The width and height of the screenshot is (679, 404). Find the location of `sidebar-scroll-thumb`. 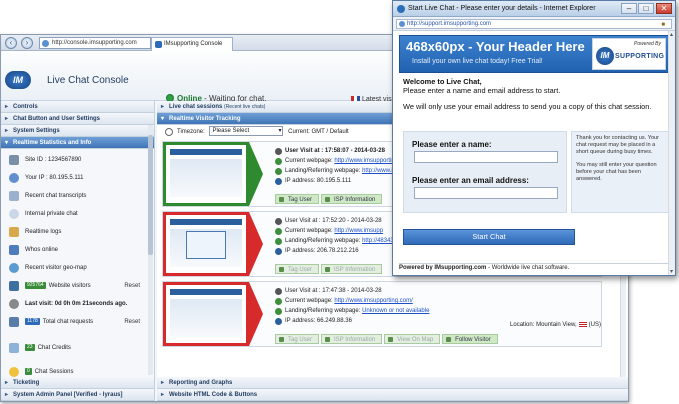

sidebar-scroll-thumb is located at coordinates (150, 195).